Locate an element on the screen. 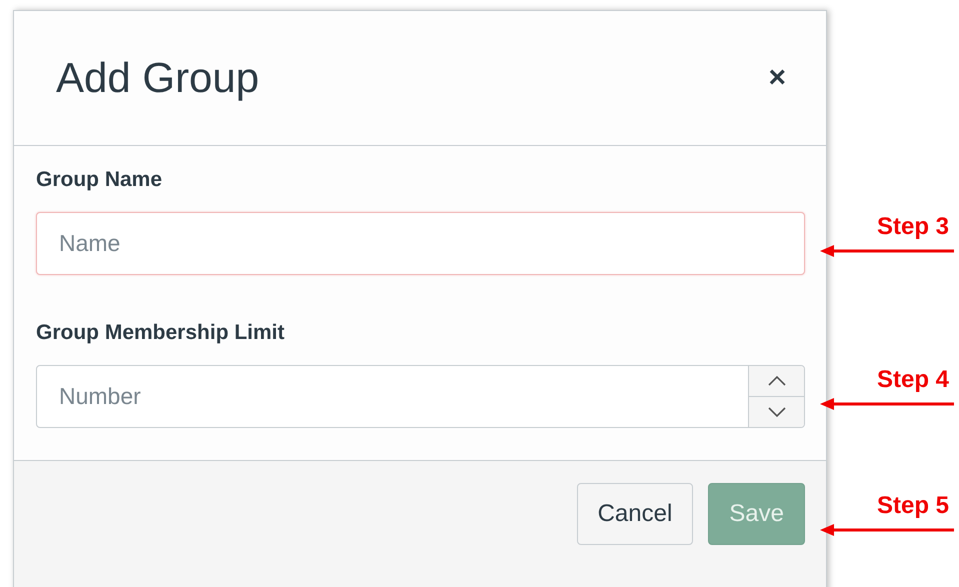  chevron-down-icon is located at coordinates (776, 412).